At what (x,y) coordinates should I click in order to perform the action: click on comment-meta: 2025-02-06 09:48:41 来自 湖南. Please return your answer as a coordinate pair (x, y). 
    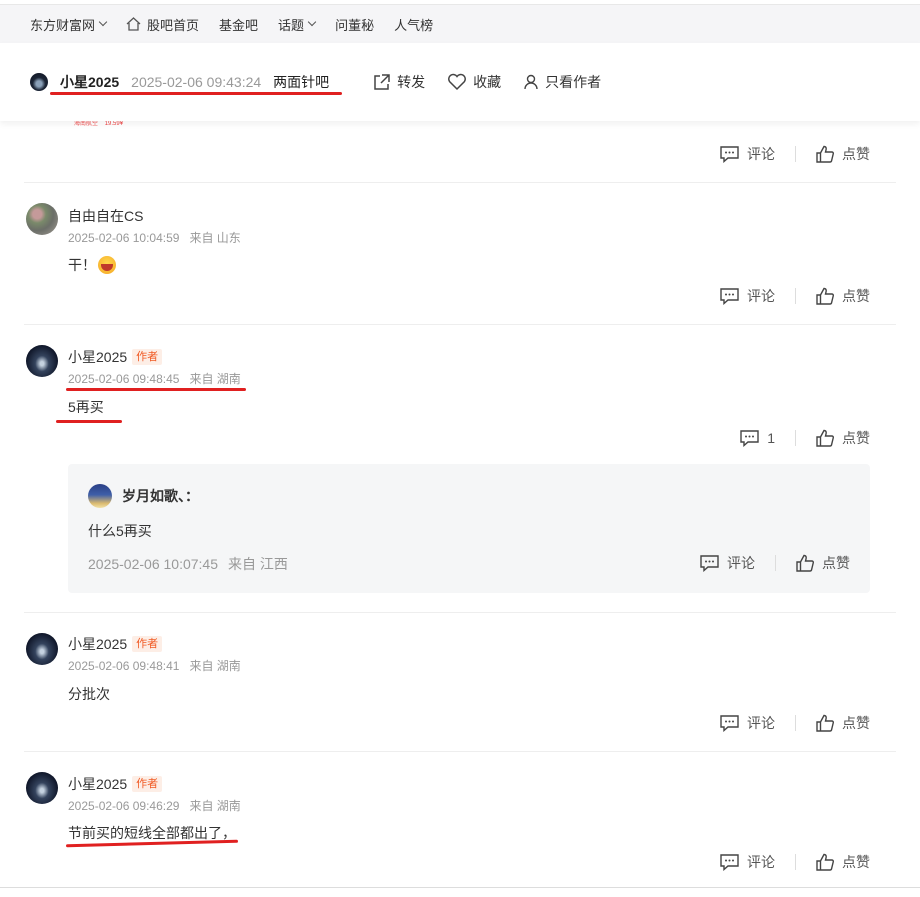
    Looking at the image, I should click on (154, 665).